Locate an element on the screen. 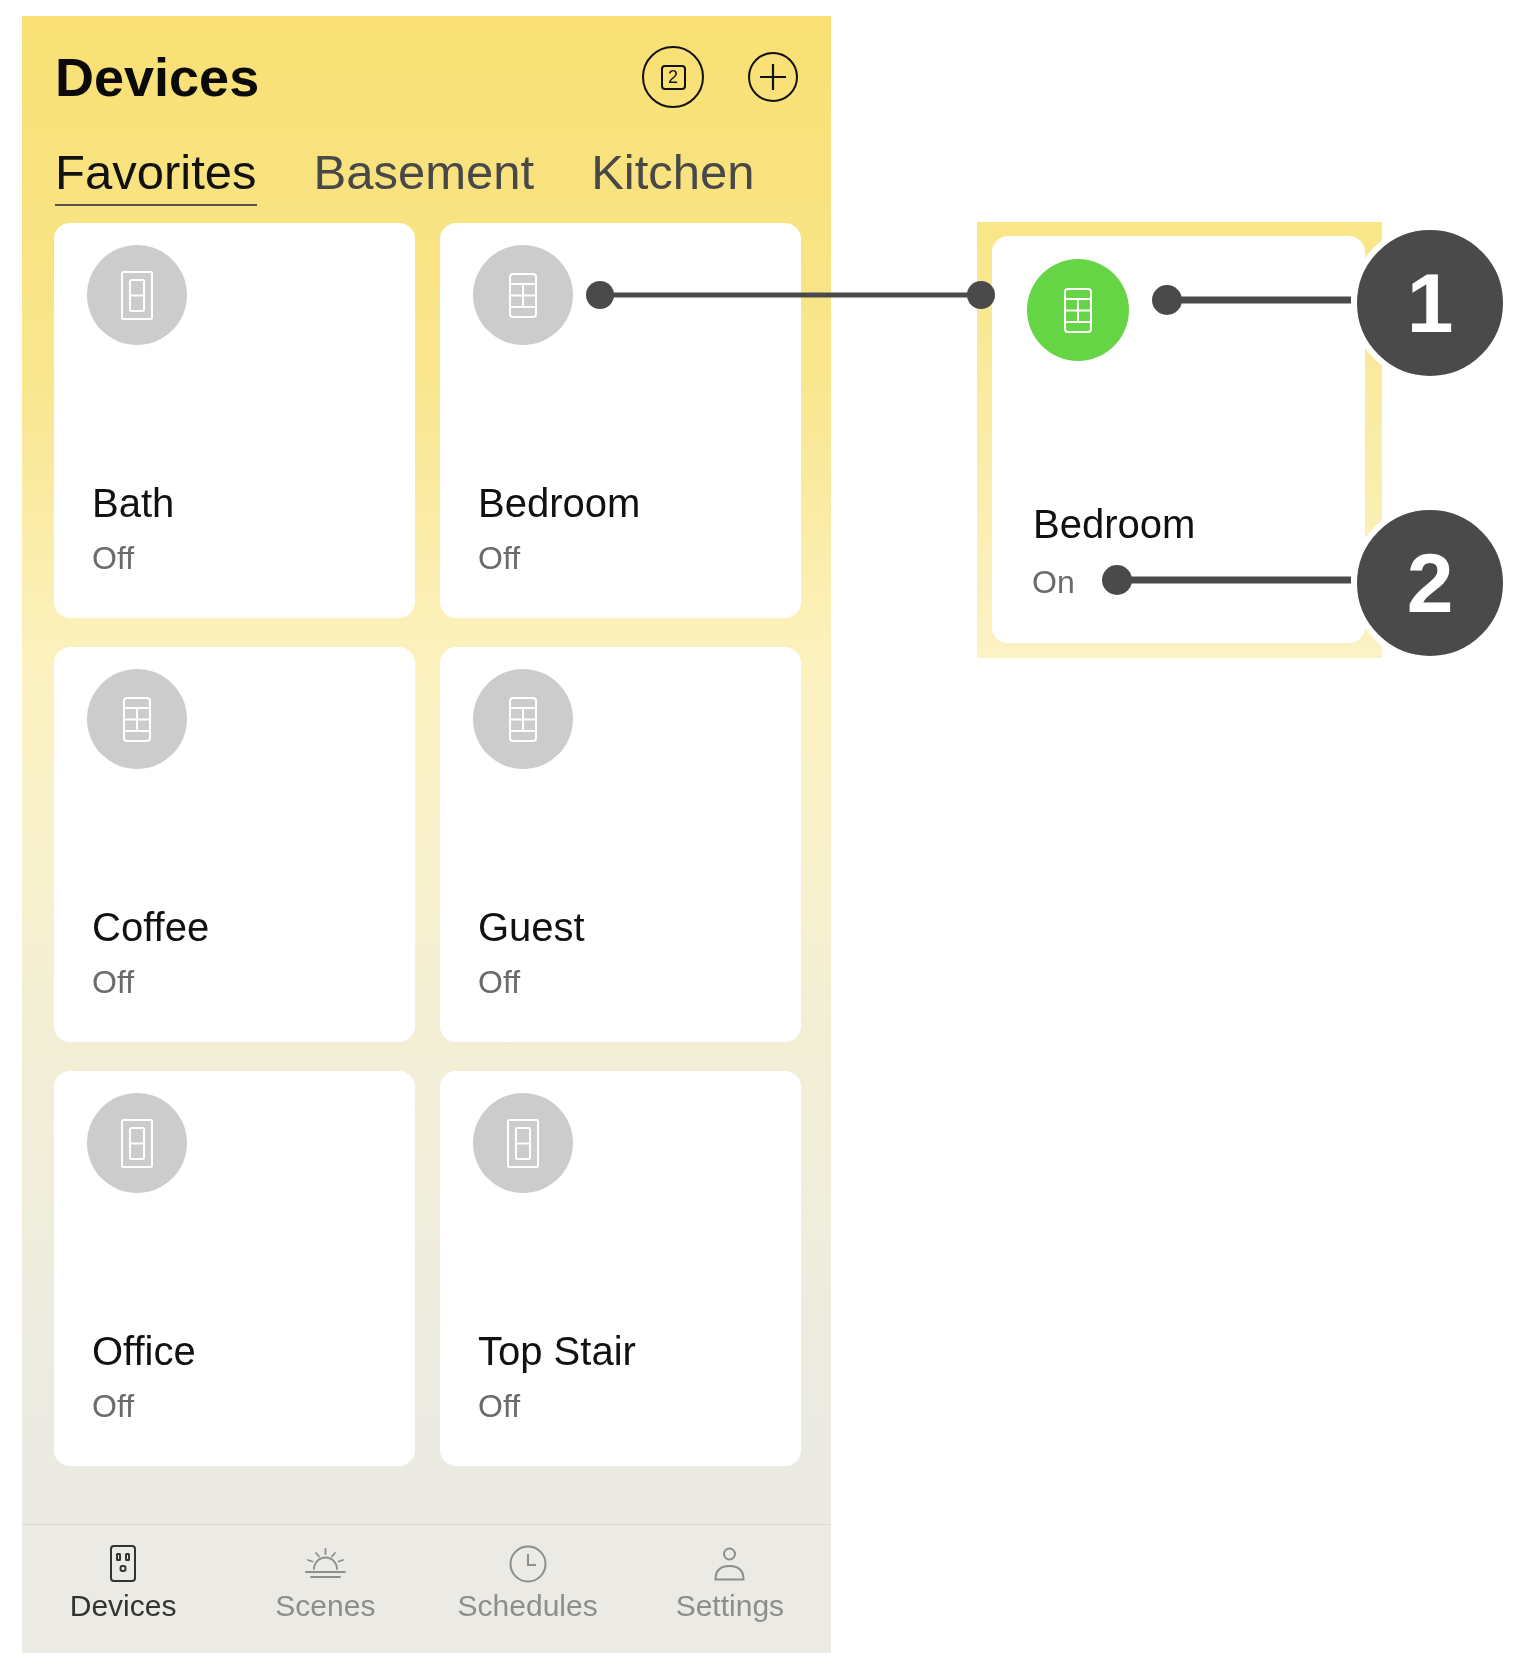 This screenshot has width=1520, height=1672. person-icon is located at coordinates (730, 1563).